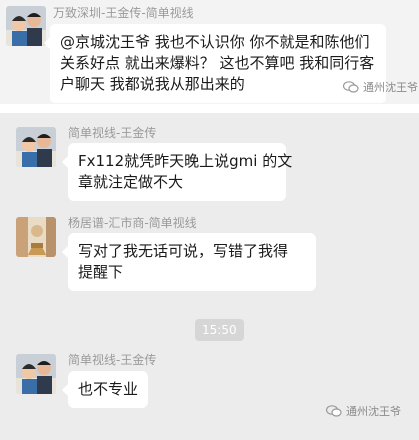 The height and width of the screenshot is (440, 419). What do you see at coordinates (131, 182) in the screenshot?
I see `message-line: 章就注定做不大` at bounding box center [131, 182].